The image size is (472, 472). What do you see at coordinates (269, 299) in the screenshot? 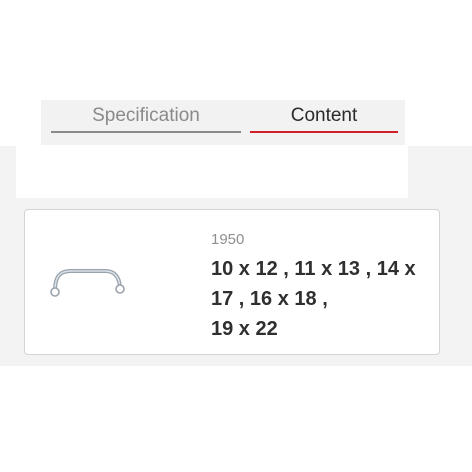
I see `sizes-line: 17 , 16 x 18 ,` at bounding box center [269, 299].